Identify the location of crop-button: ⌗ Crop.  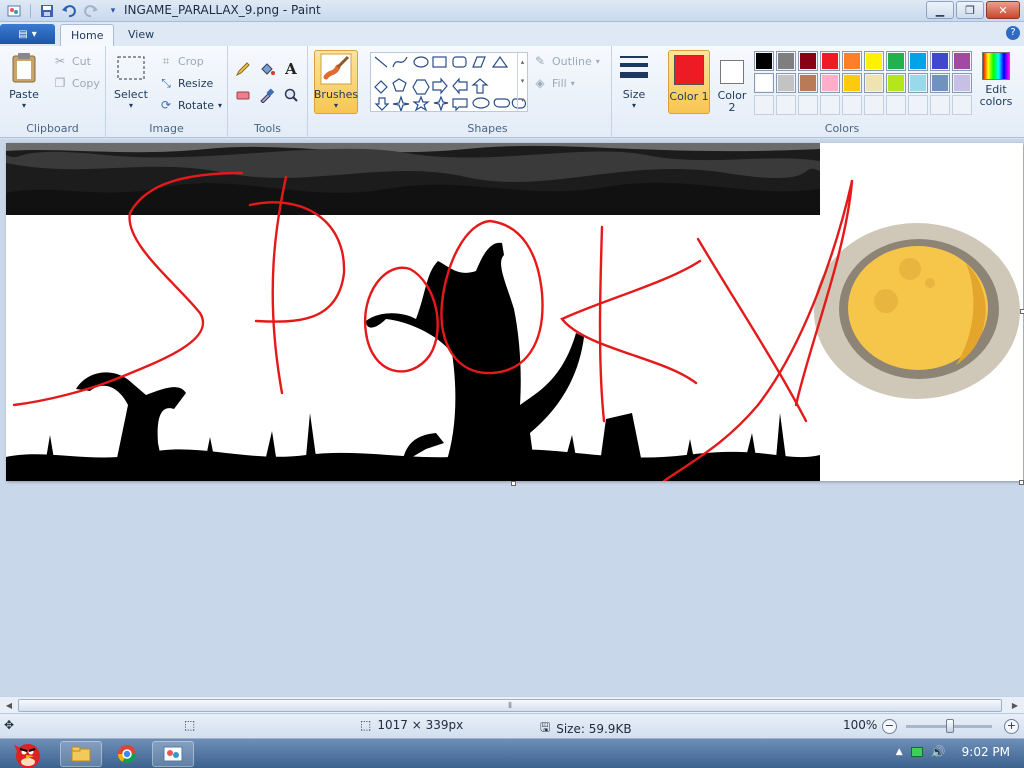
(181, 61).